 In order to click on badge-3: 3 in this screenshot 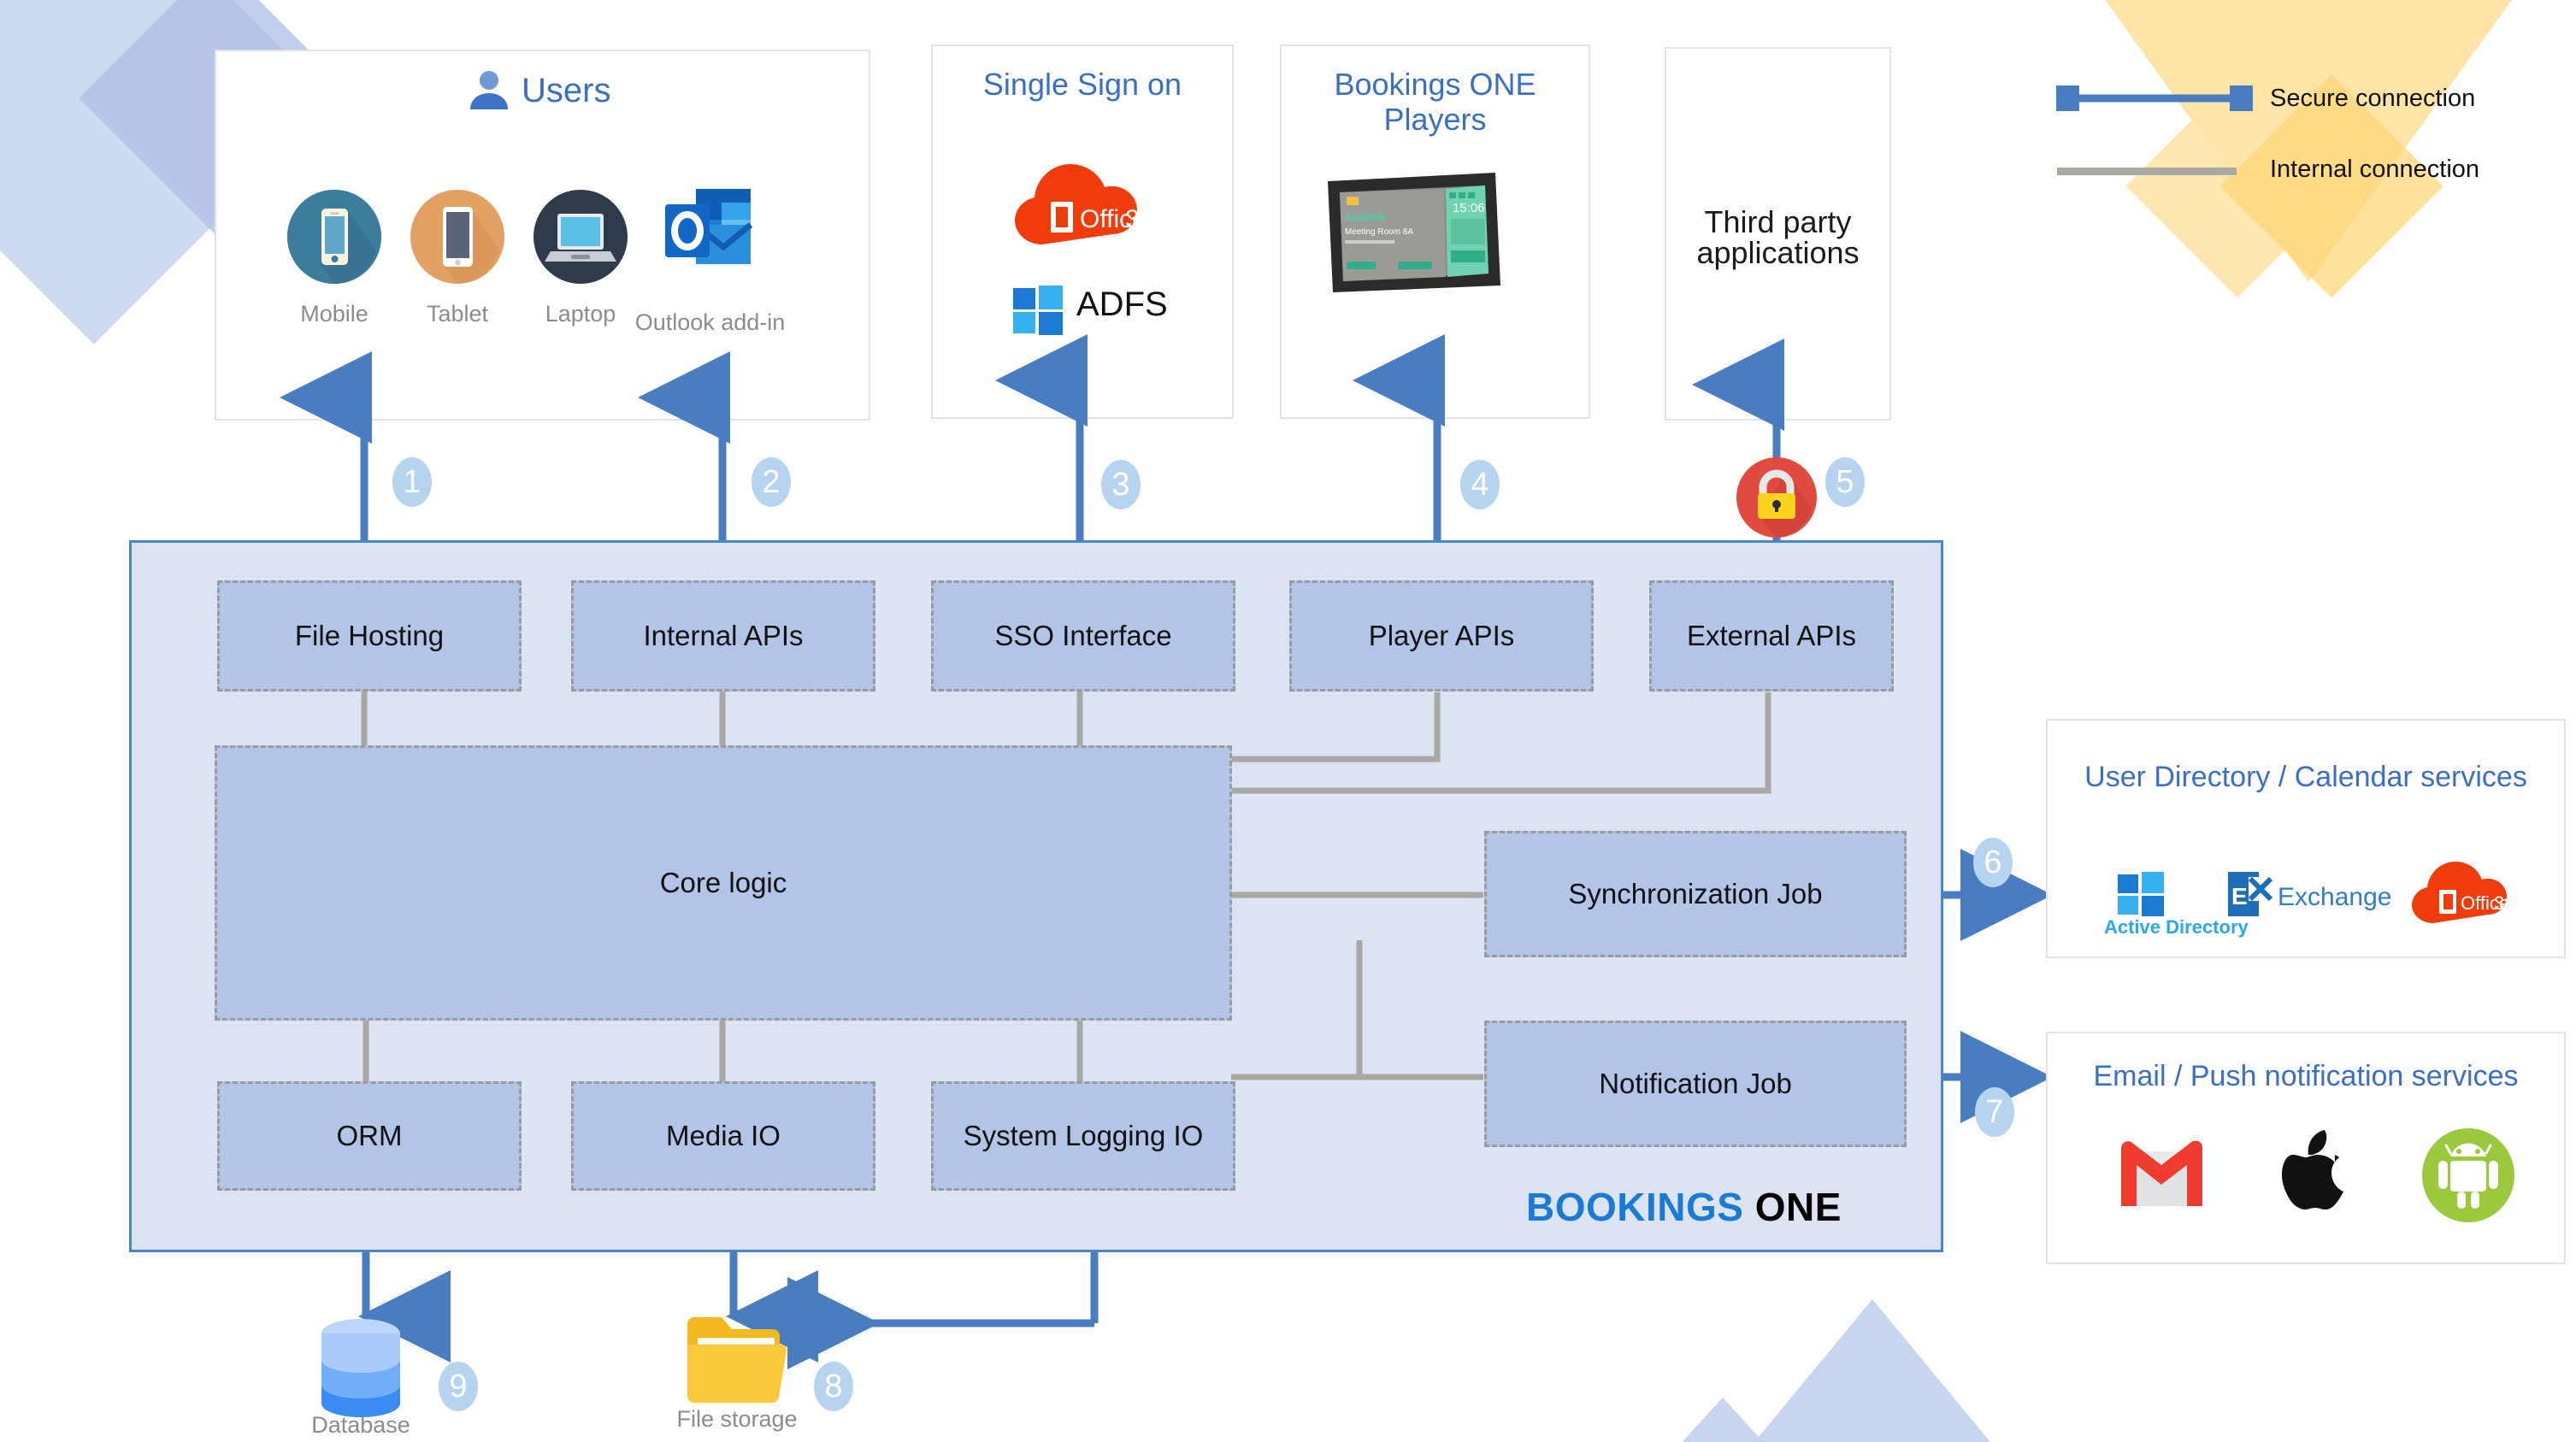, I will do `click(1121, 484)`.